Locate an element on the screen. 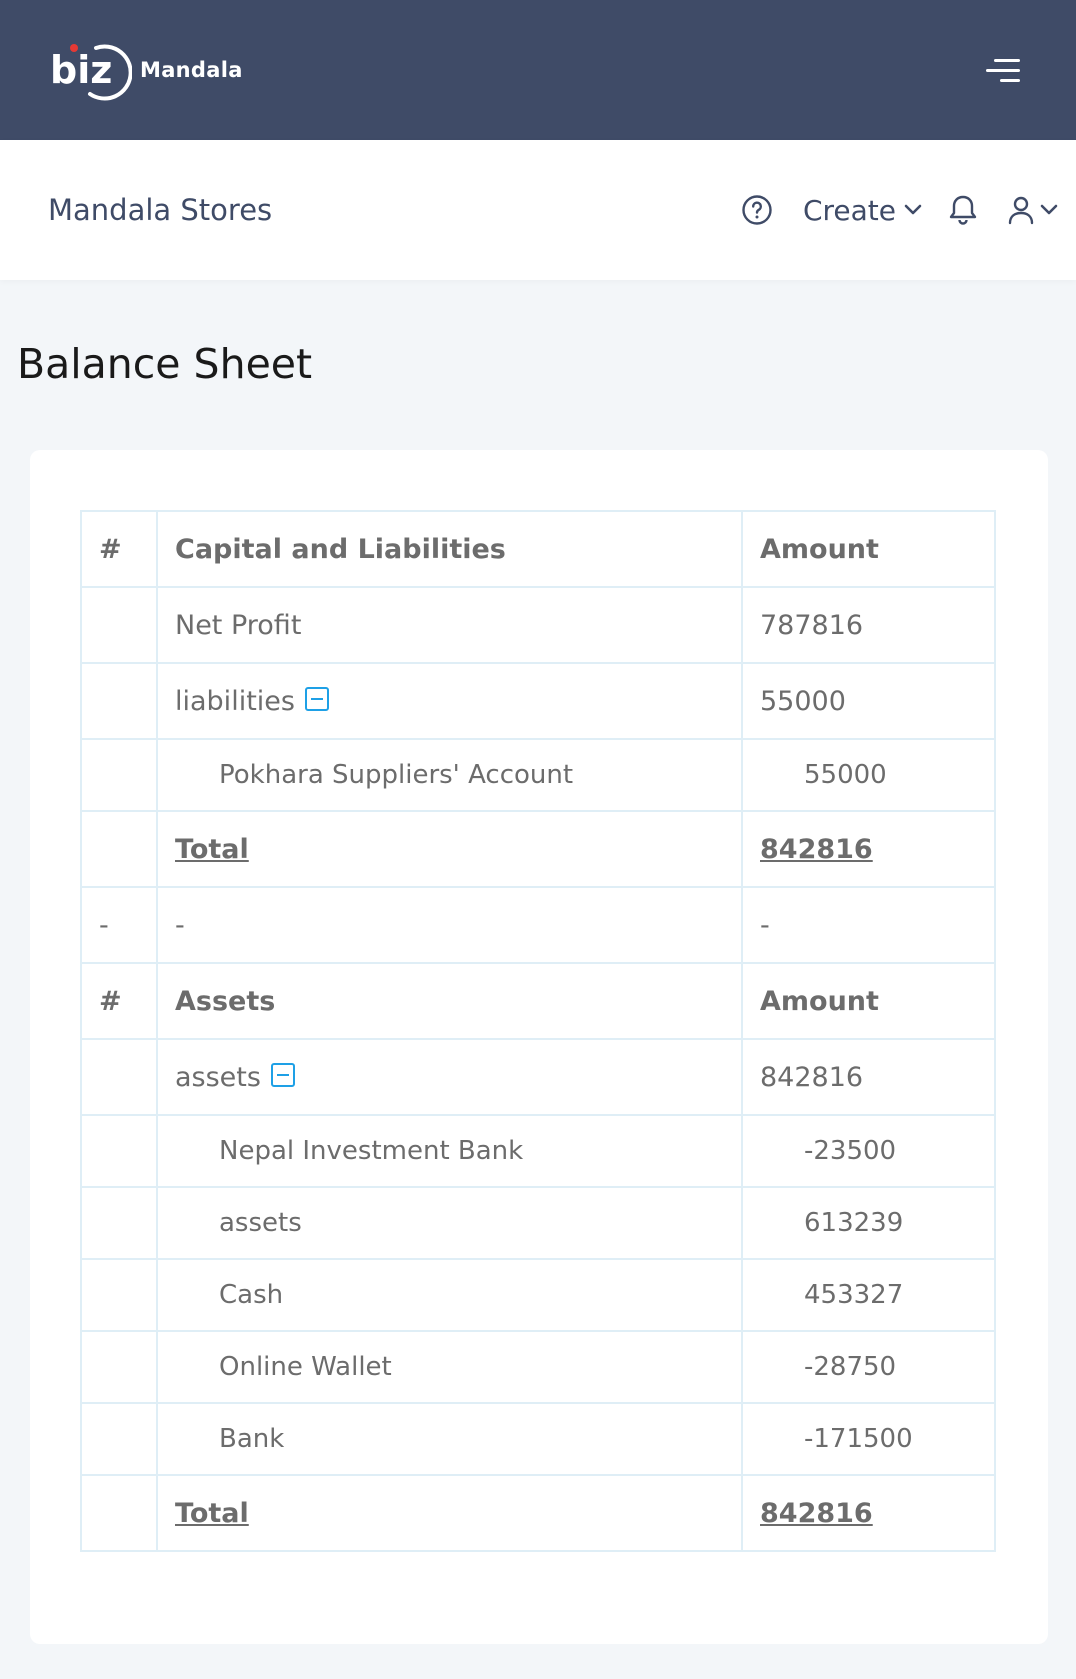 The width and height of the screenshot is (1076, 1679). sub-row-amount: -23500 is located at coordinates (868, 1151).